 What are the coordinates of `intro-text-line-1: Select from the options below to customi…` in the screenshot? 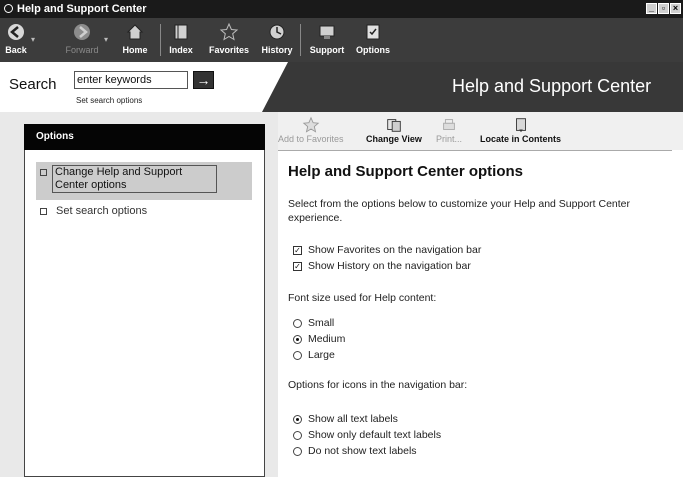 It's located at (459, 204).